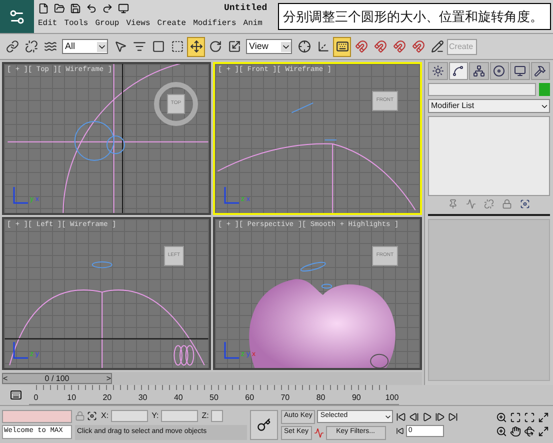 The width and height of the screenshot is (553, 443). Describe the element at coordinates (31, 46) in the screenshot. I see `unlink-icon` at that location.